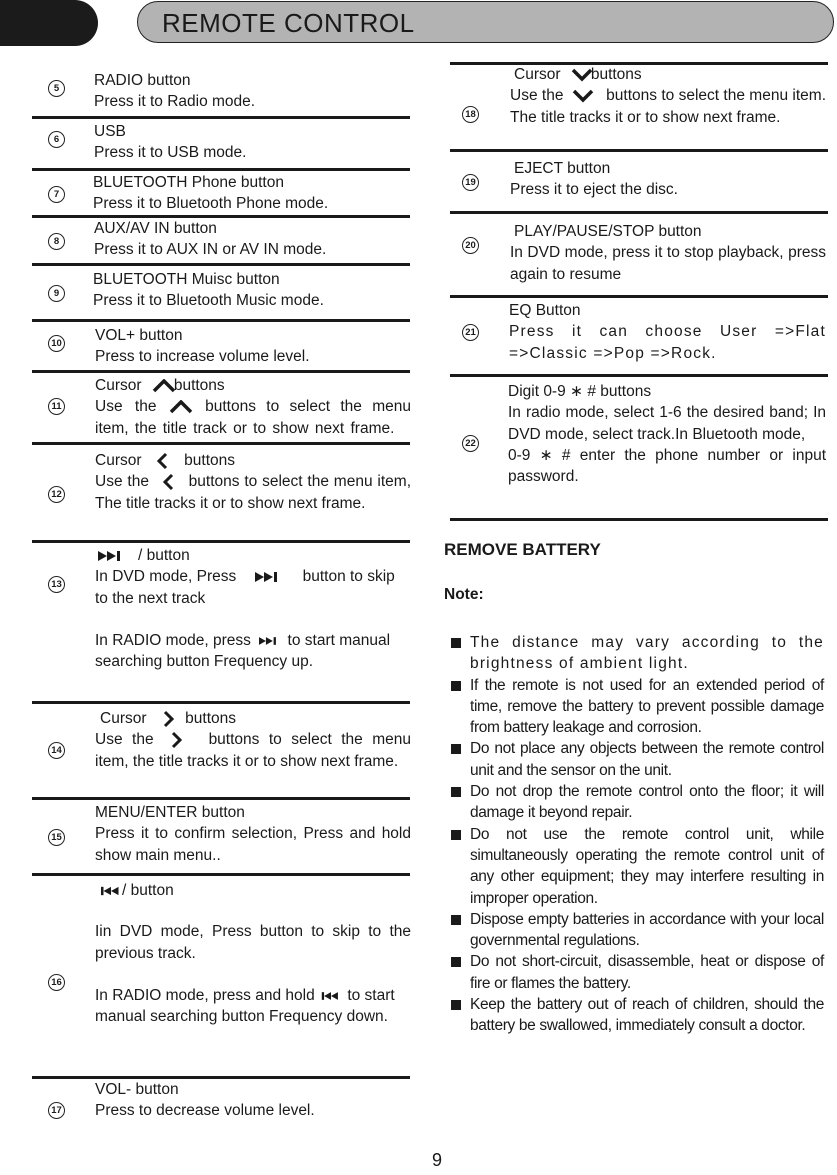  Describe the element at coordinates (56, 343) in the screenshot. I see `item-number-badge: 10` at that location.